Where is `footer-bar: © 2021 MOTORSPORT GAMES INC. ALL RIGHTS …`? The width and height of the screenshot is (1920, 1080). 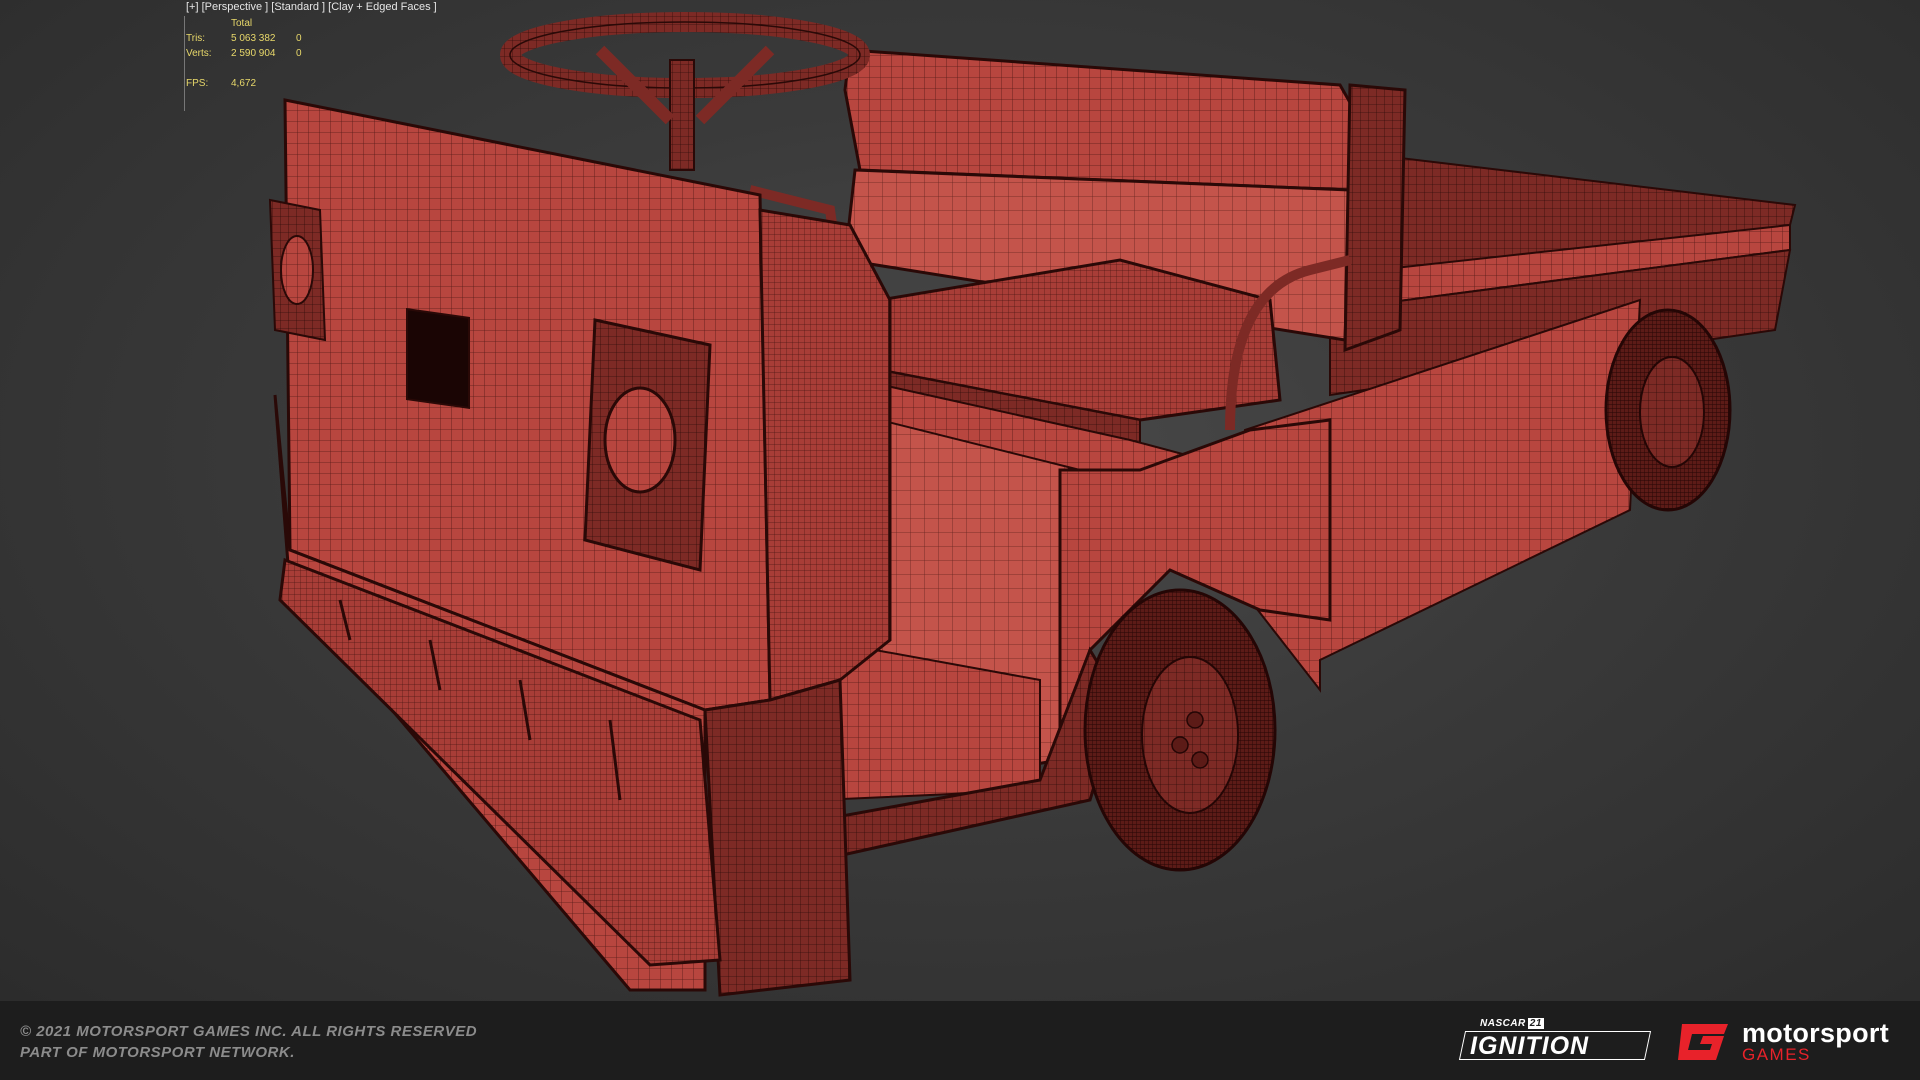
footer-bar: © 2021 MOTORSPORT GAMES INC. ALL RIGHTS … is located at coordinates (960, 1040).